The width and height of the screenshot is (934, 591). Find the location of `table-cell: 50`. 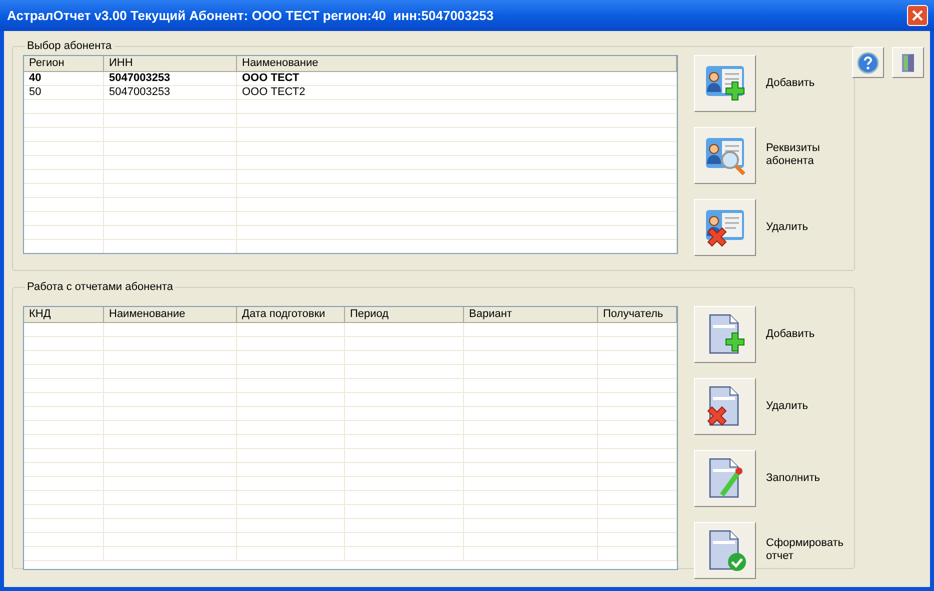

table-cell: 50 is located at coordinates (64, 92).